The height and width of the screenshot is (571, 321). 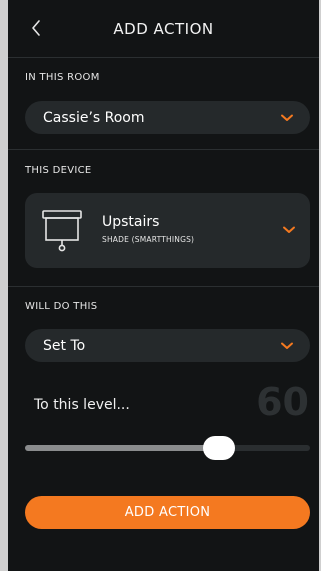 I want to click on room-select-value: Cassie’s Room, so click(x=94, y=117).